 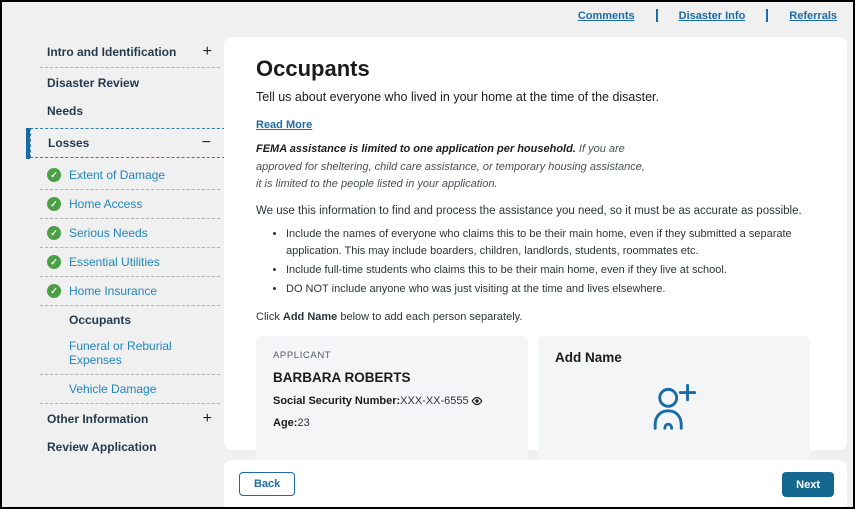 What do you see at coordinates (102, 447) in the screenshot?
I see `sidebar-item-label: Review Application` at bounding box center [102, 447].